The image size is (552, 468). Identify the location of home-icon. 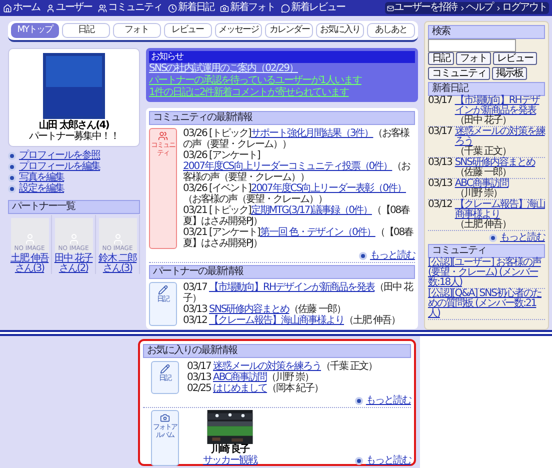
(7, 8).